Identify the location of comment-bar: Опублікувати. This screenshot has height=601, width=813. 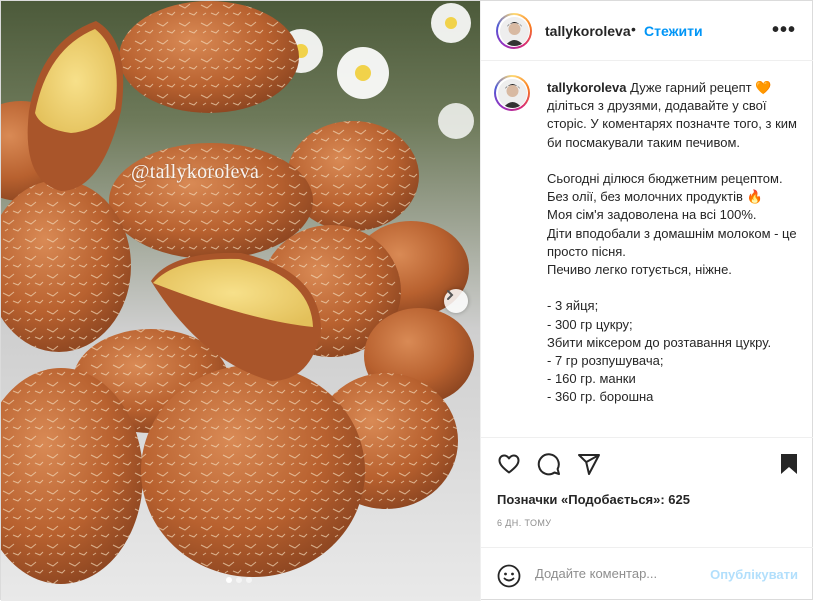
(647, 574).